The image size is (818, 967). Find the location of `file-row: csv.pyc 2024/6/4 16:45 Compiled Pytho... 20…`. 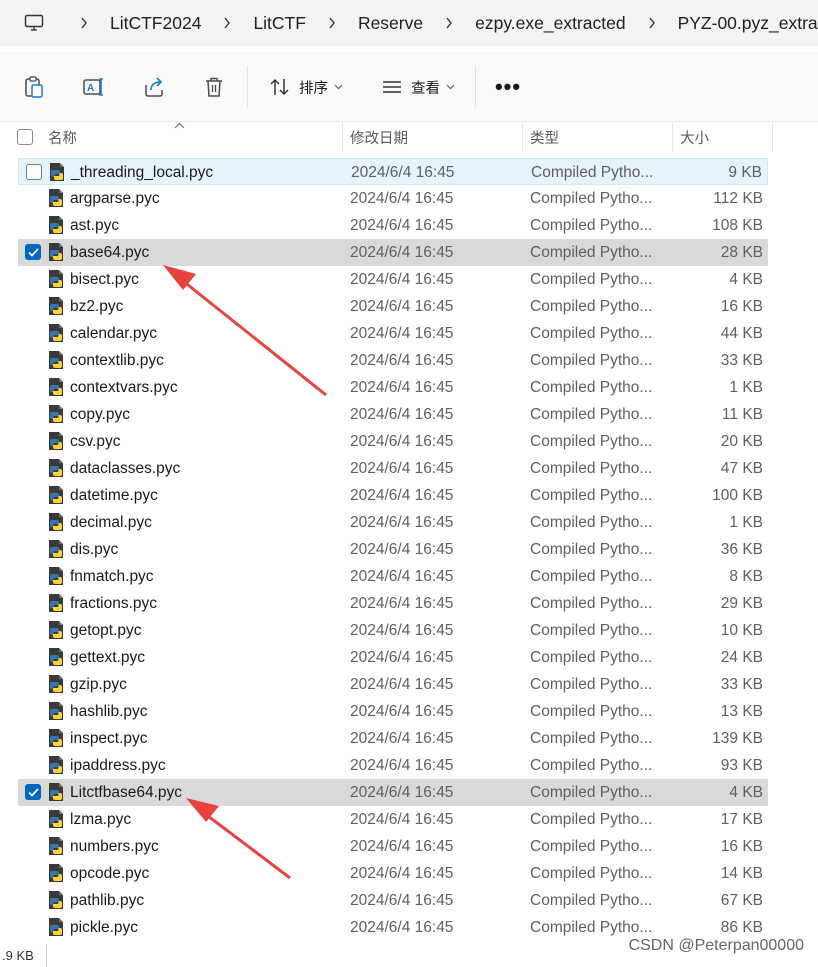

file-row: csv.pyc 2024/6/4 16:45 Compiled Pytho... 20… is located at coordinates (393, 441).